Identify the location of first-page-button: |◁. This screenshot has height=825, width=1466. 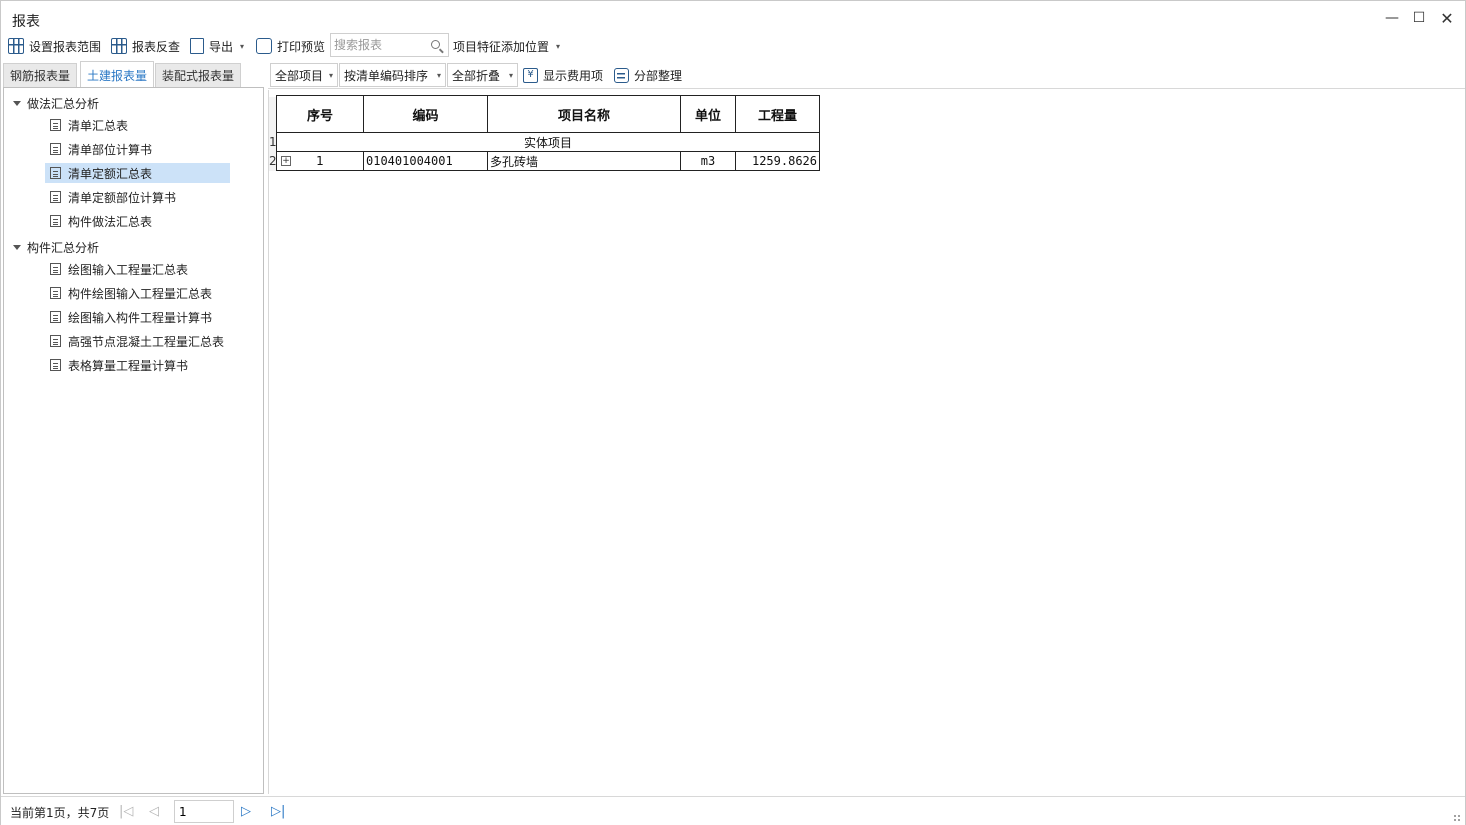
(126, 811).